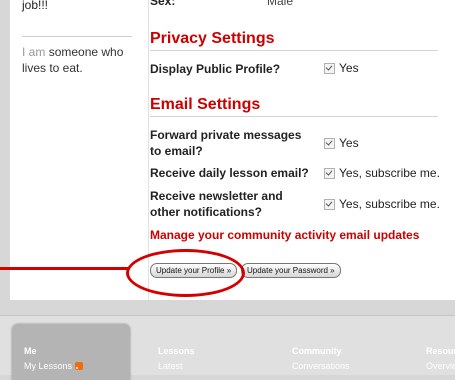 The image size is (455, 380). What do you see at coordinates (294, 50) in the screenshot?
I see `privacy-rule` at bounding box center [294, 50].